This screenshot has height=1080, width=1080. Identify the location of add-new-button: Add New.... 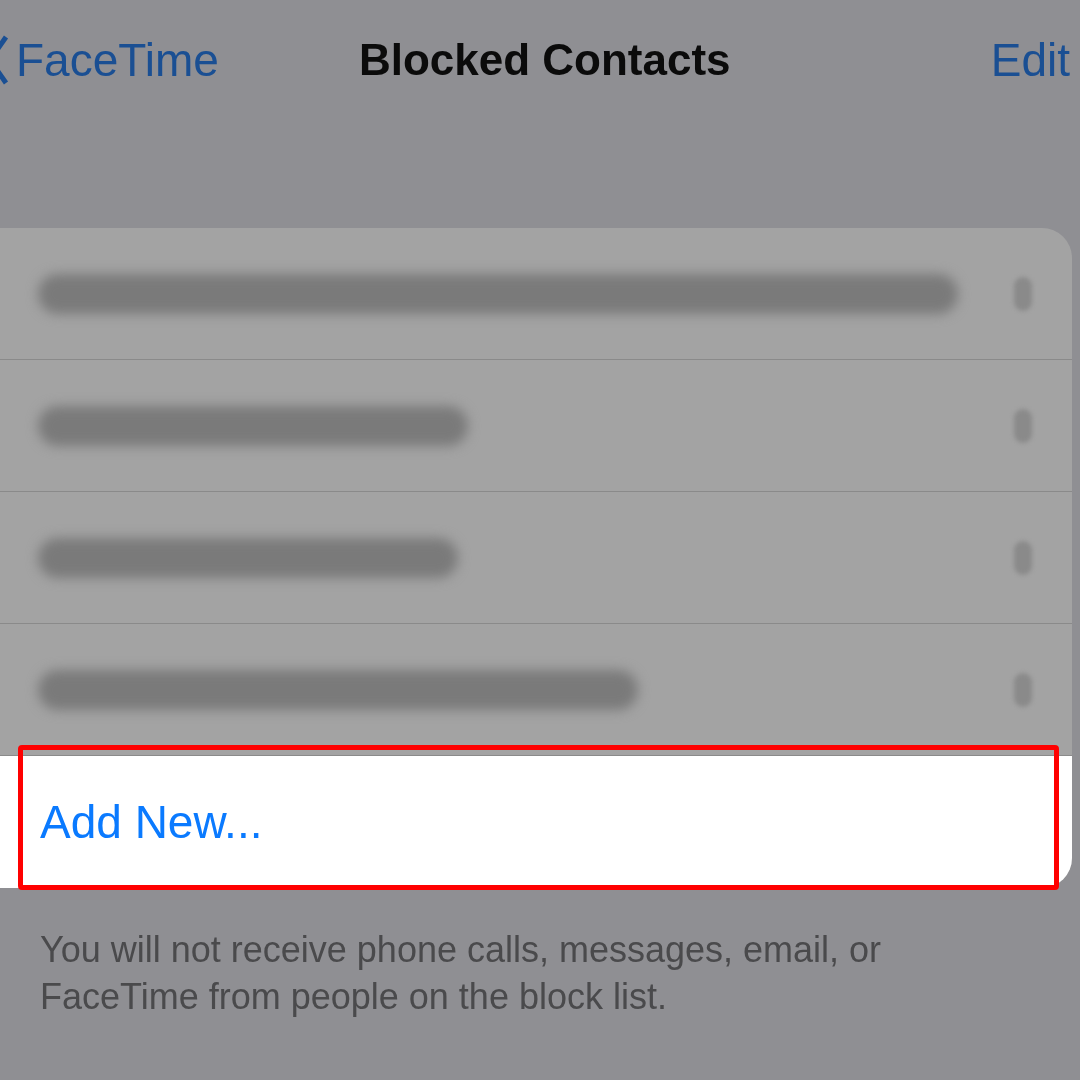
(536, 822).